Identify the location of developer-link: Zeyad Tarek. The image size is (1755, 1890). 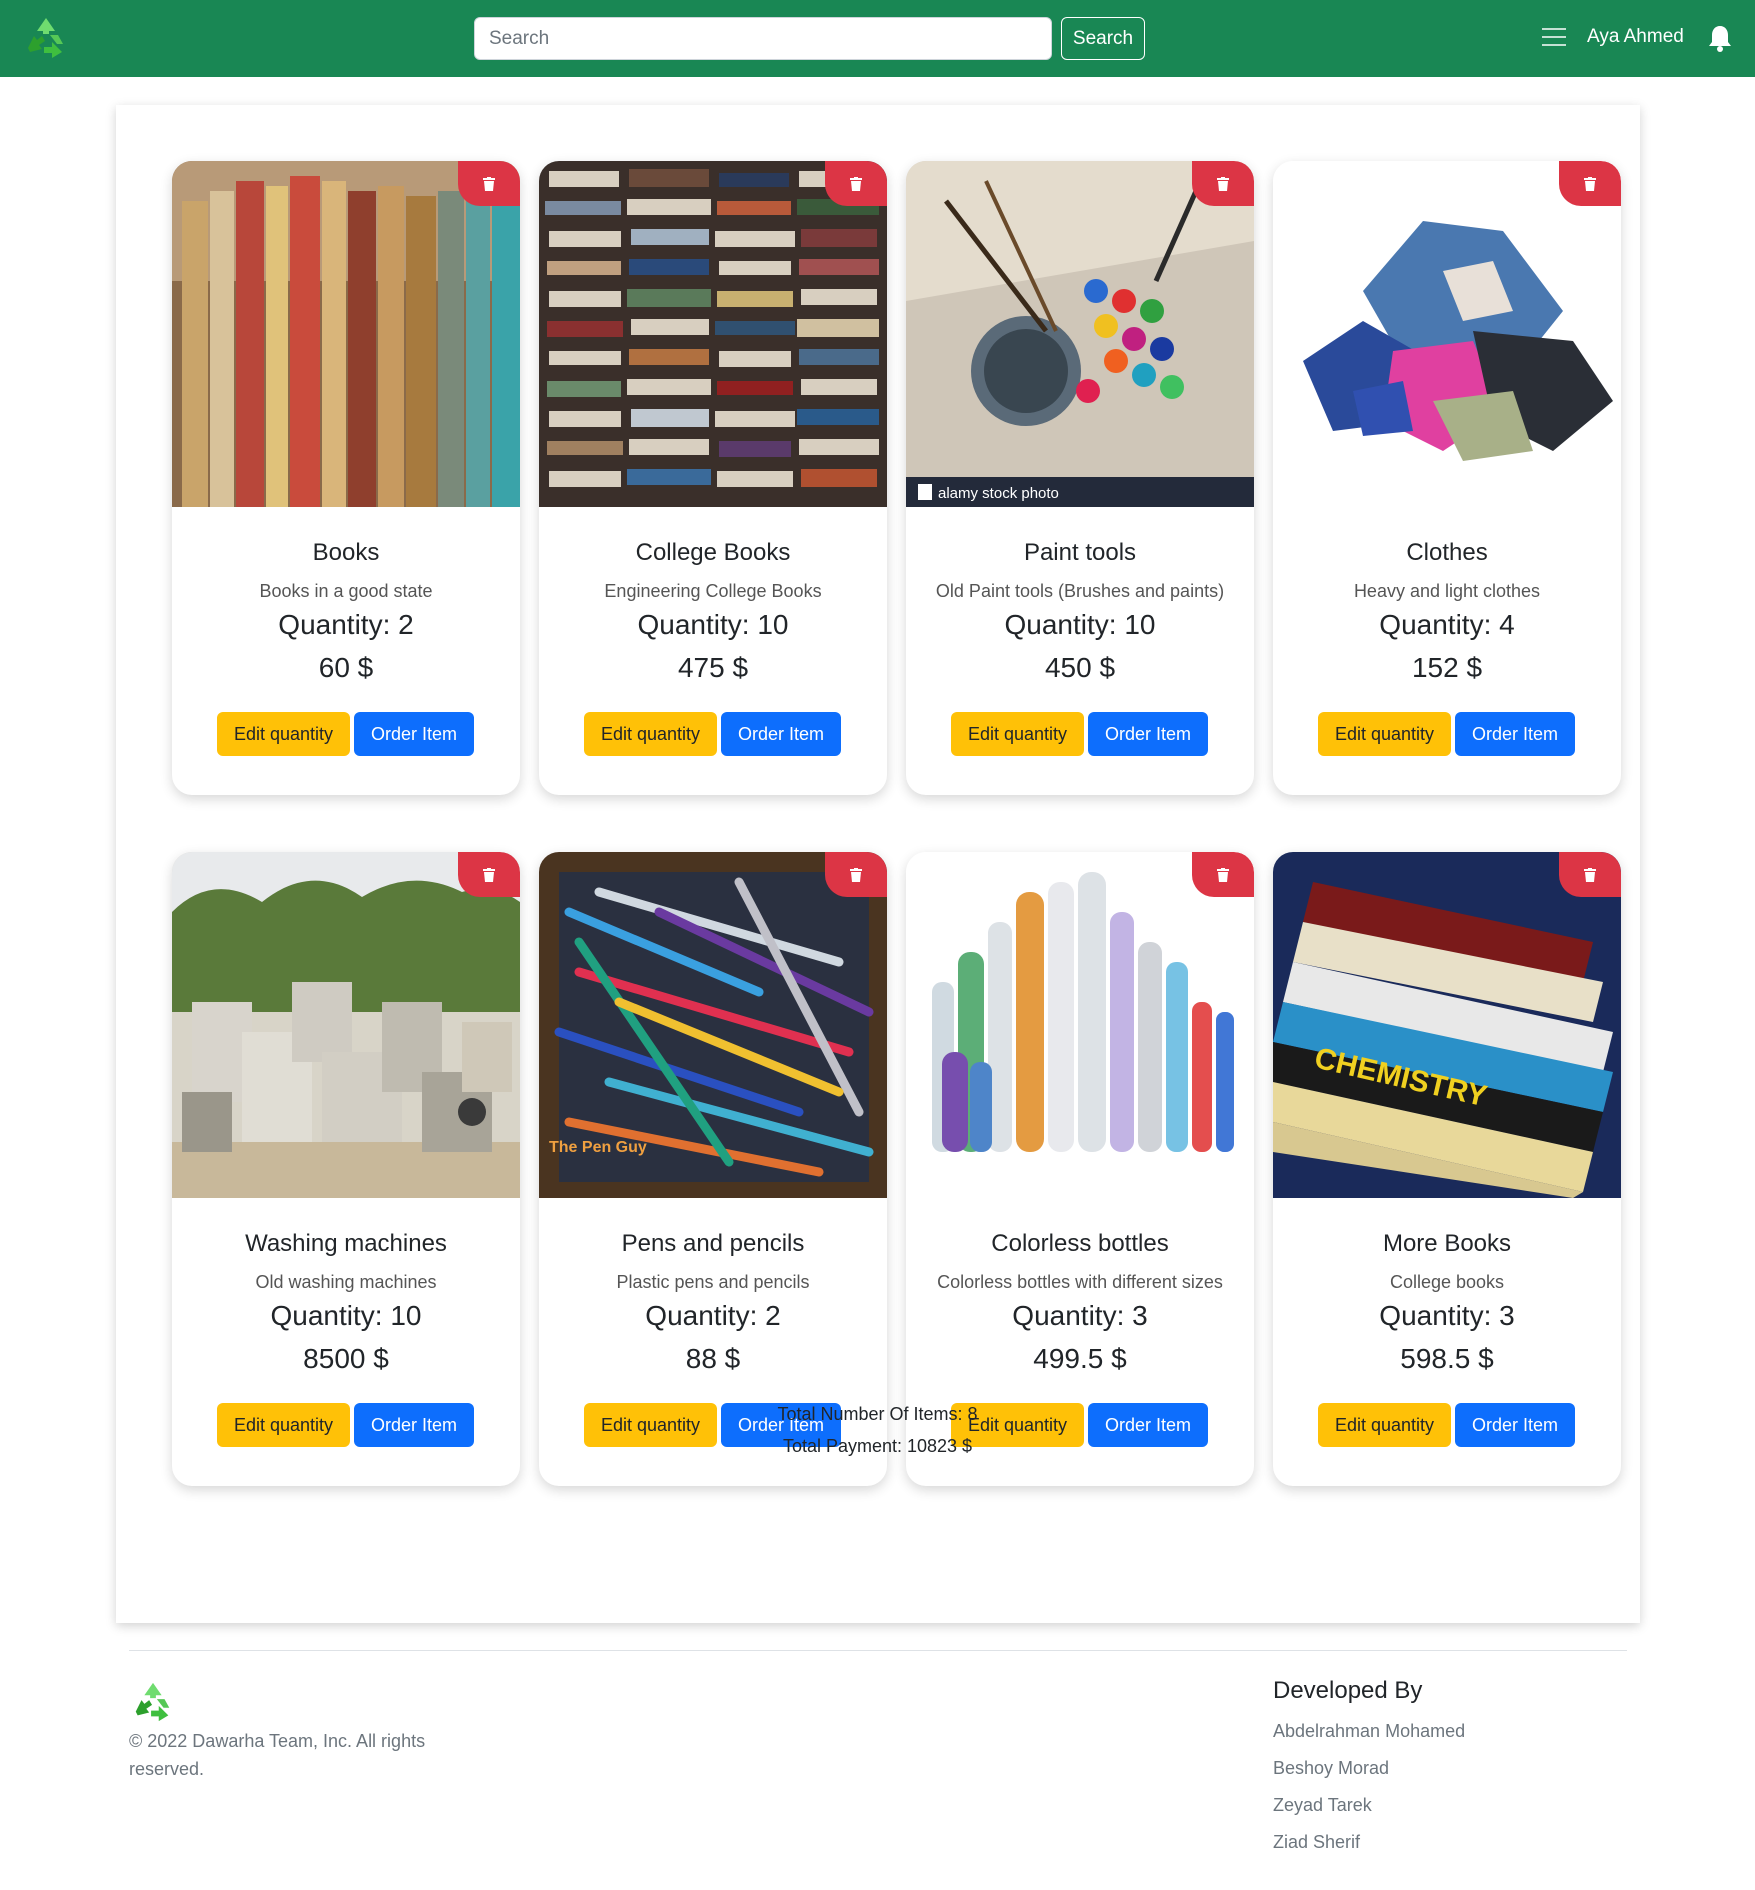
(1369, 1809).